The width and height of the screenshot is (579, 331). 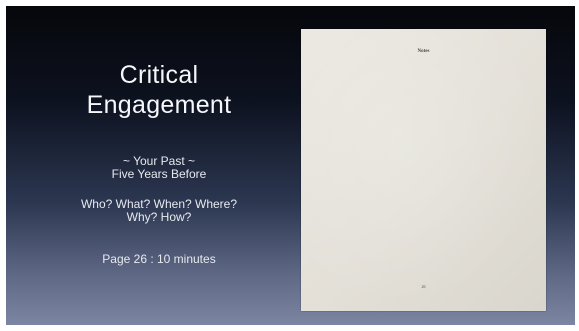 I want to click on your-past-block: ~ Your Past ~ Five Years Before, so click(x=159, y=168).